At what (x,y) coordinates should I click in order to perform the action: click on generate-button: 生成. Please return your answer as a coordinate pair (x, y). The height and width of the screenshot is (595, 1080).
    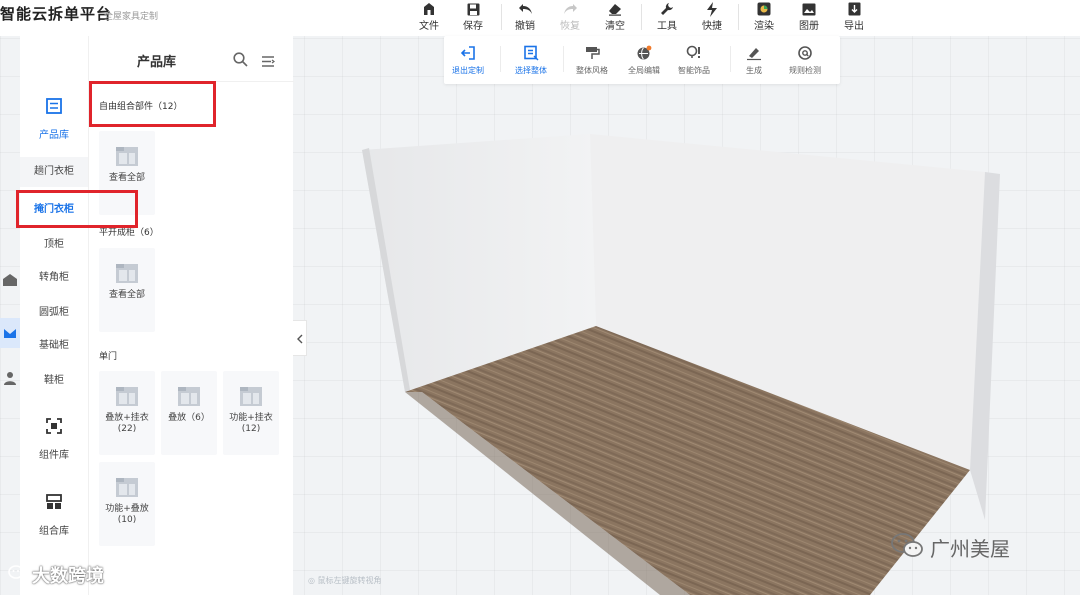
    Looking at the image, I should click on (754, 62).